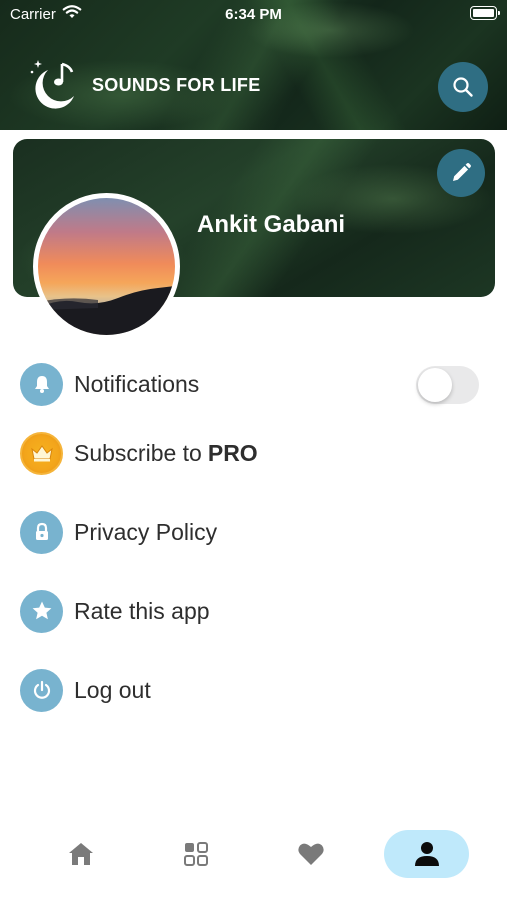  I want to click on star-icon, so click(41, 611).